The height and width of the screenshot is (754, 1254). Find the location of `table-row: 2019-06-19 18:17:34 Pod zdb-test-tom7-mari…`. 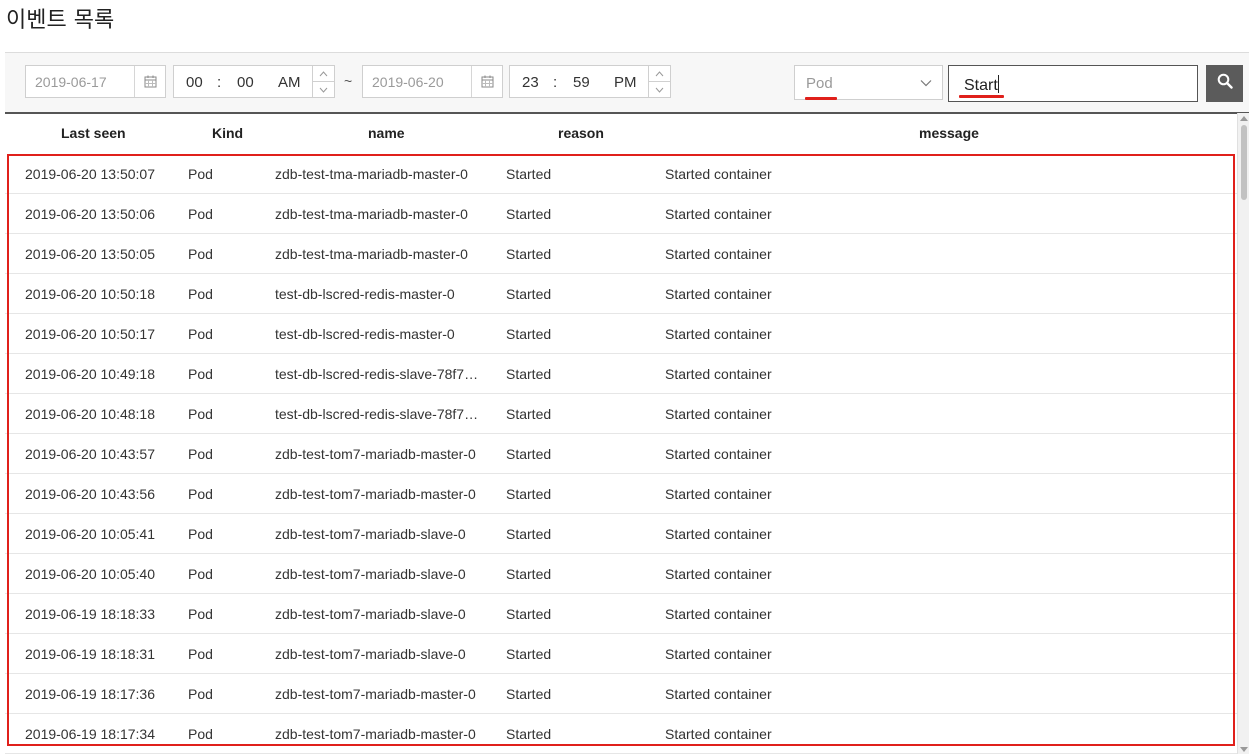

table-row: 2019-06-19 18:17:34 Pod zdb-test-tom7-mari… is located at coordinates (621, 734).